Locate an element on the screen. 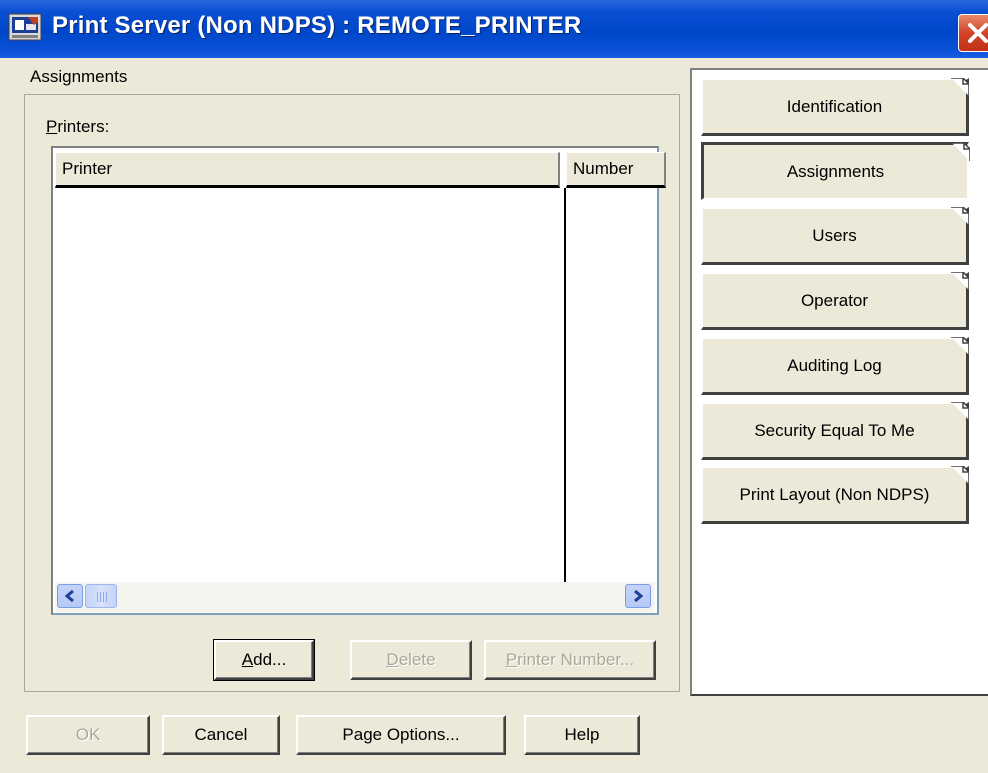 This screenshot has width=988, height=773. title-bar: Print Server (Non NDPS) : REMOTE_PRINTER is located at coordinates (494, 29).